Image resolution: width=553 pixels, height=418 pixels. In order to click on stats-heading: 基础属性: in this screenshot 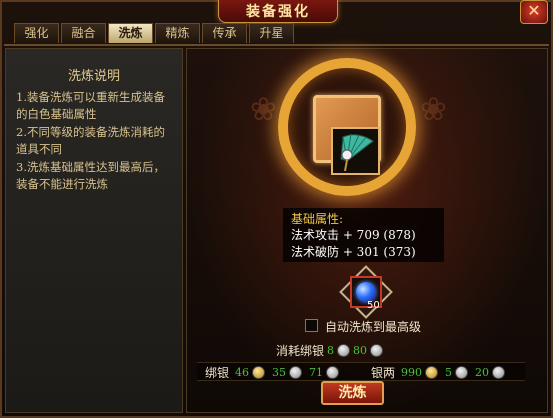, I will do `click(317, 219)`.